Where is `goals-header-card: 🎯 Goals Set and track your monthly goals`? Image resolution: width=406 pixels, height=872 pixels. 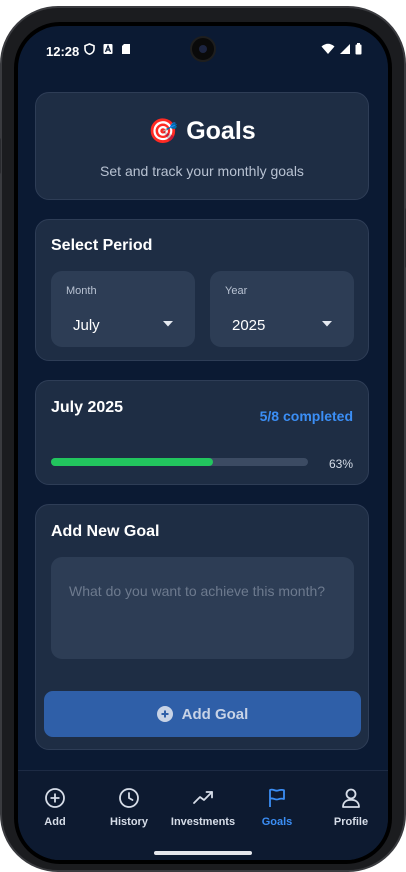
goals-header-card: 🎯 Goals Set and track your monthly goals is located at coordinates (202, 146).